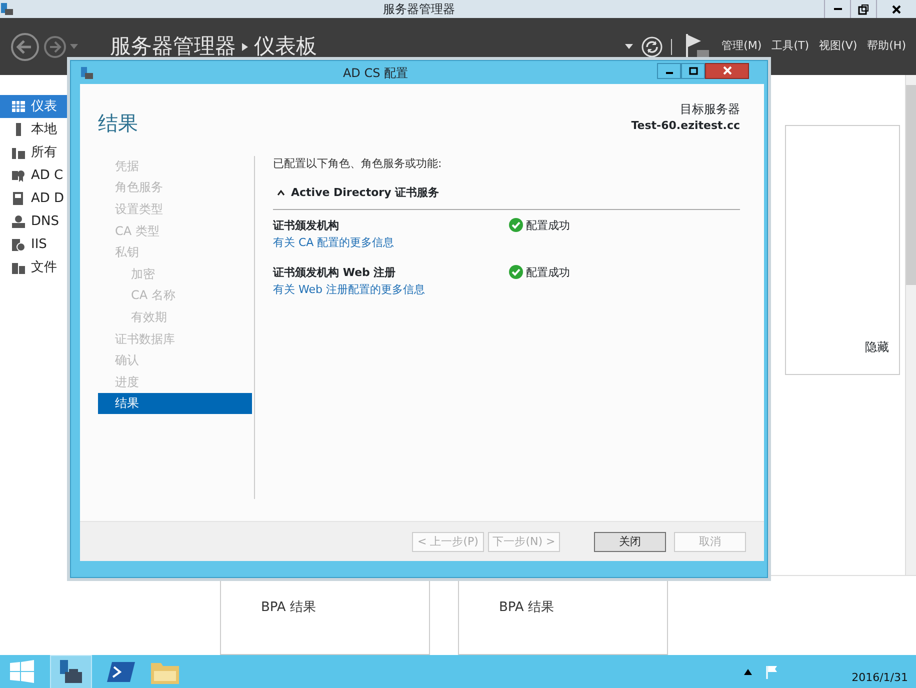 The image size is (916, 688). Describe the element at coordinates (306, 226) in the screenshot. I see `role-name: 证书颁发机构` at that location.